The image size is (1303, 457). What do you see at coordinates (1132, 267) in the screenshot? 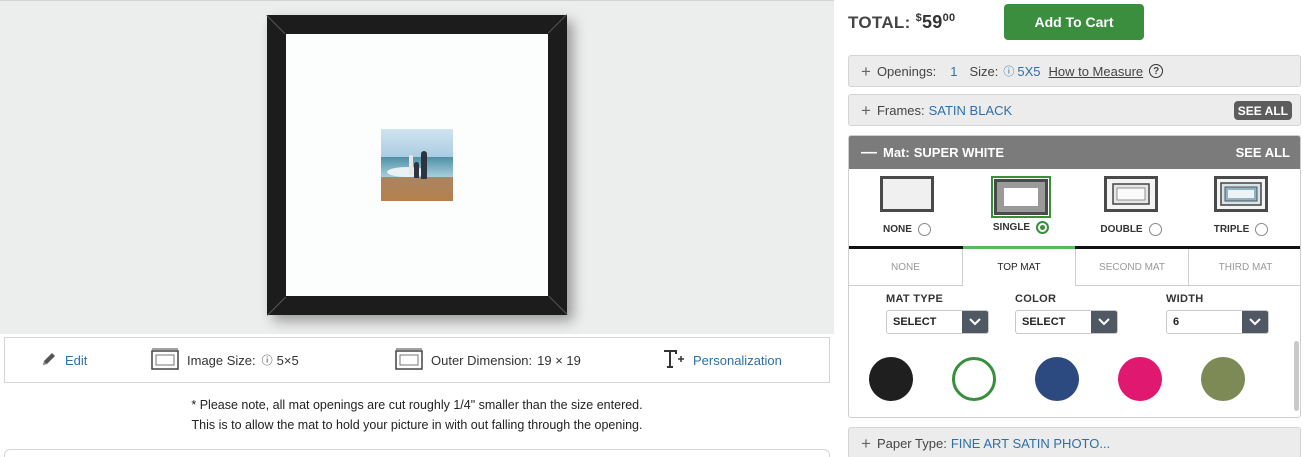
I see `tab-second-mat: SECOND MAT` at bounding box center [1132, 267].